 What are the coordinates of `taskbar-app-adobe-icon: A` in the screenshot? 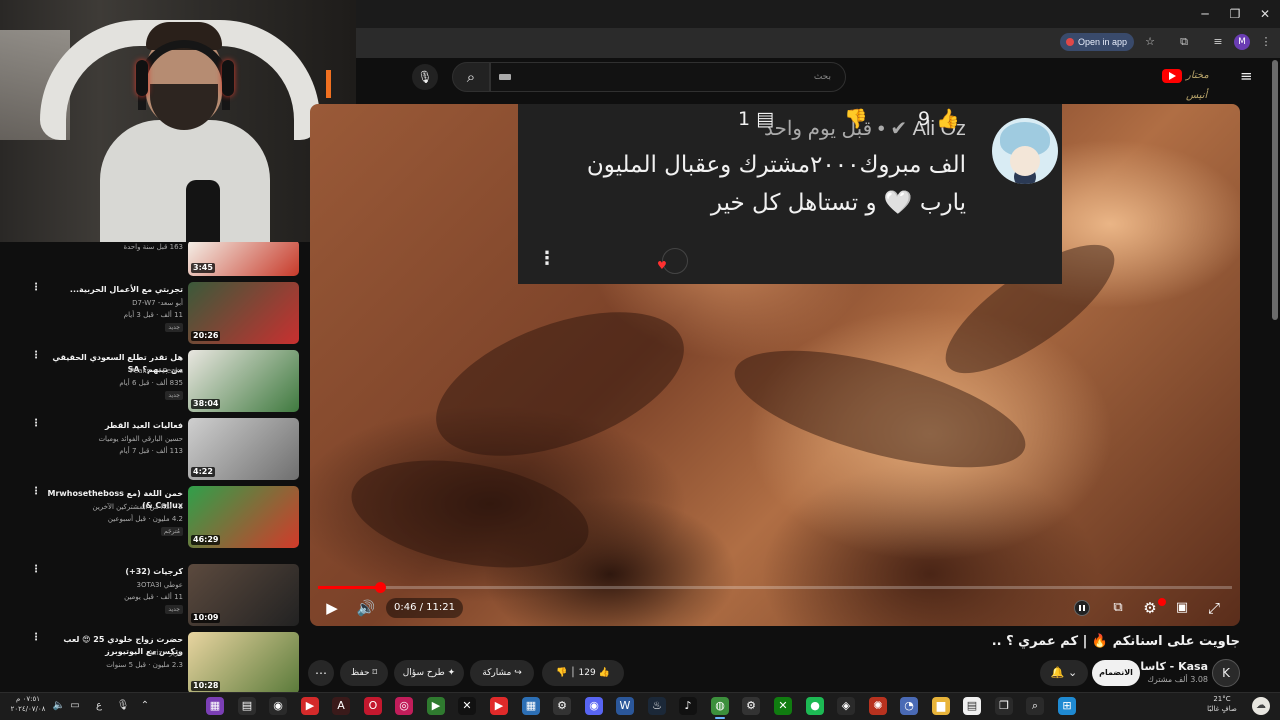 It's located at (341, 706).